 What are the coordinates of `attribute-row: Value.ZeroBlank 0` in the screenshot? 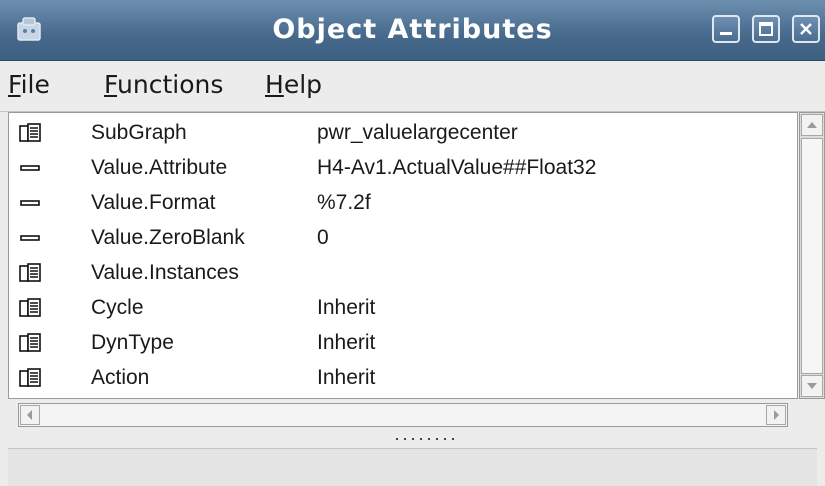 It's located at (403, 237).